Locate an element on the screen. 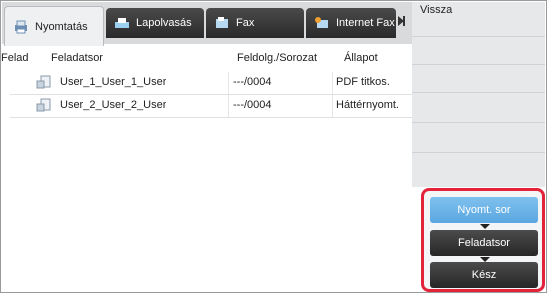 The image size is (547, 293). col-header-progress: Feldolg./Sorozat is located at coordinates (277, 58).